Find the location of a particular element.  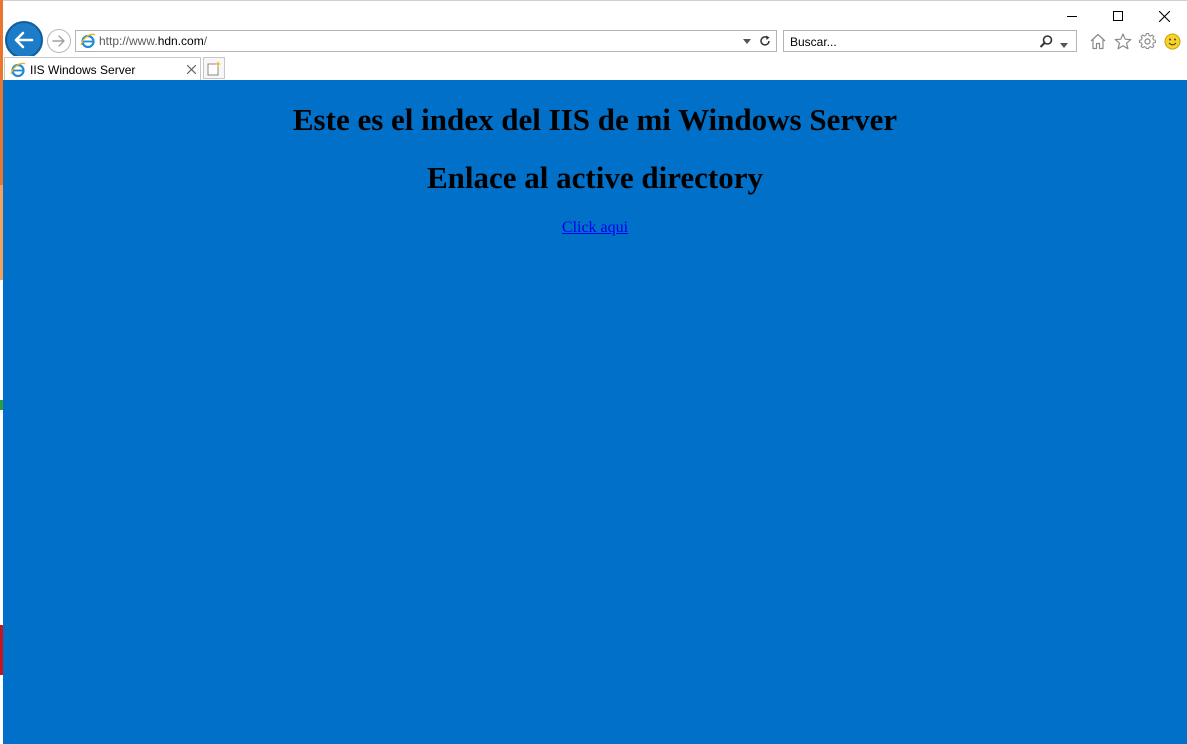

minimize-icon is located at coordinates (1072, 16).